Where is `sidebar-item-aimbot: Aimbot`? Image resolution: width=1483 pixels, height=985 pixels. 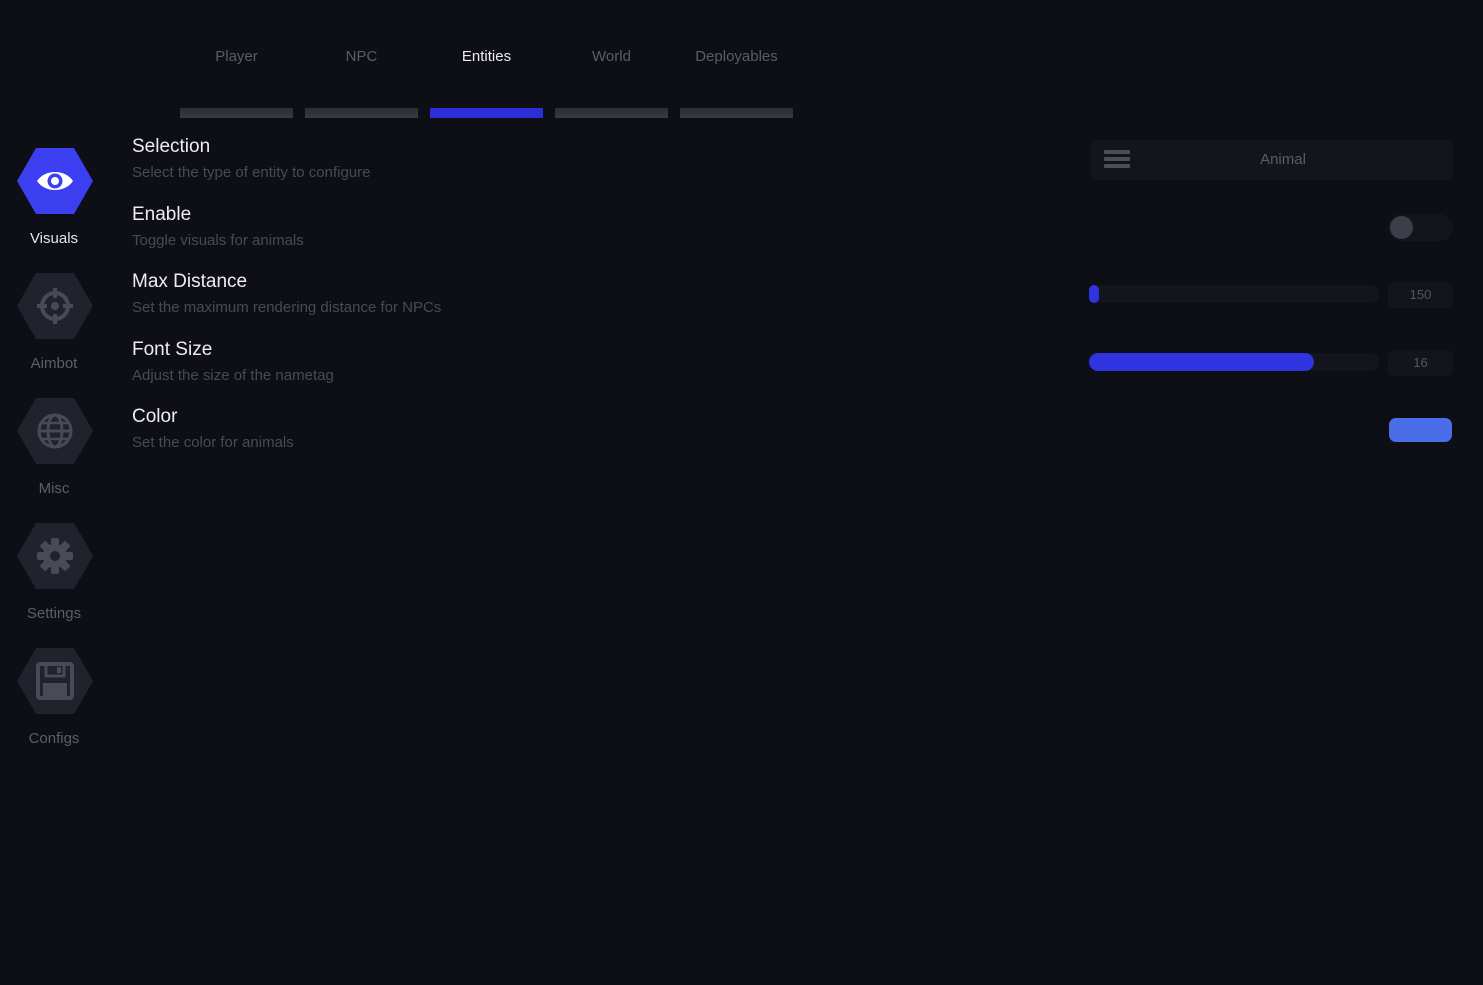
sidebar-item-aimbot: Aimbot is located at coordinates (55, 322).